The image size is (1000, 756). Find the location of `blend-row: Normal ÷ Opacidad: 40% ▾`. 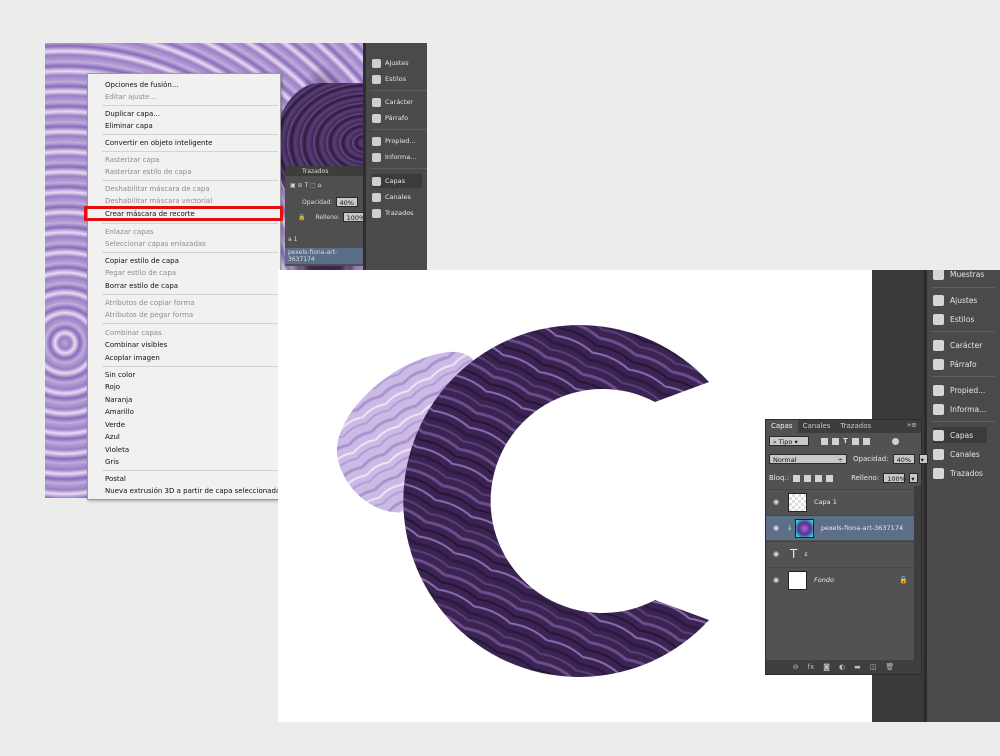

blend-row: Normal ÷ Opacidad: 40% ▾ is located at coordinates (848, 459).